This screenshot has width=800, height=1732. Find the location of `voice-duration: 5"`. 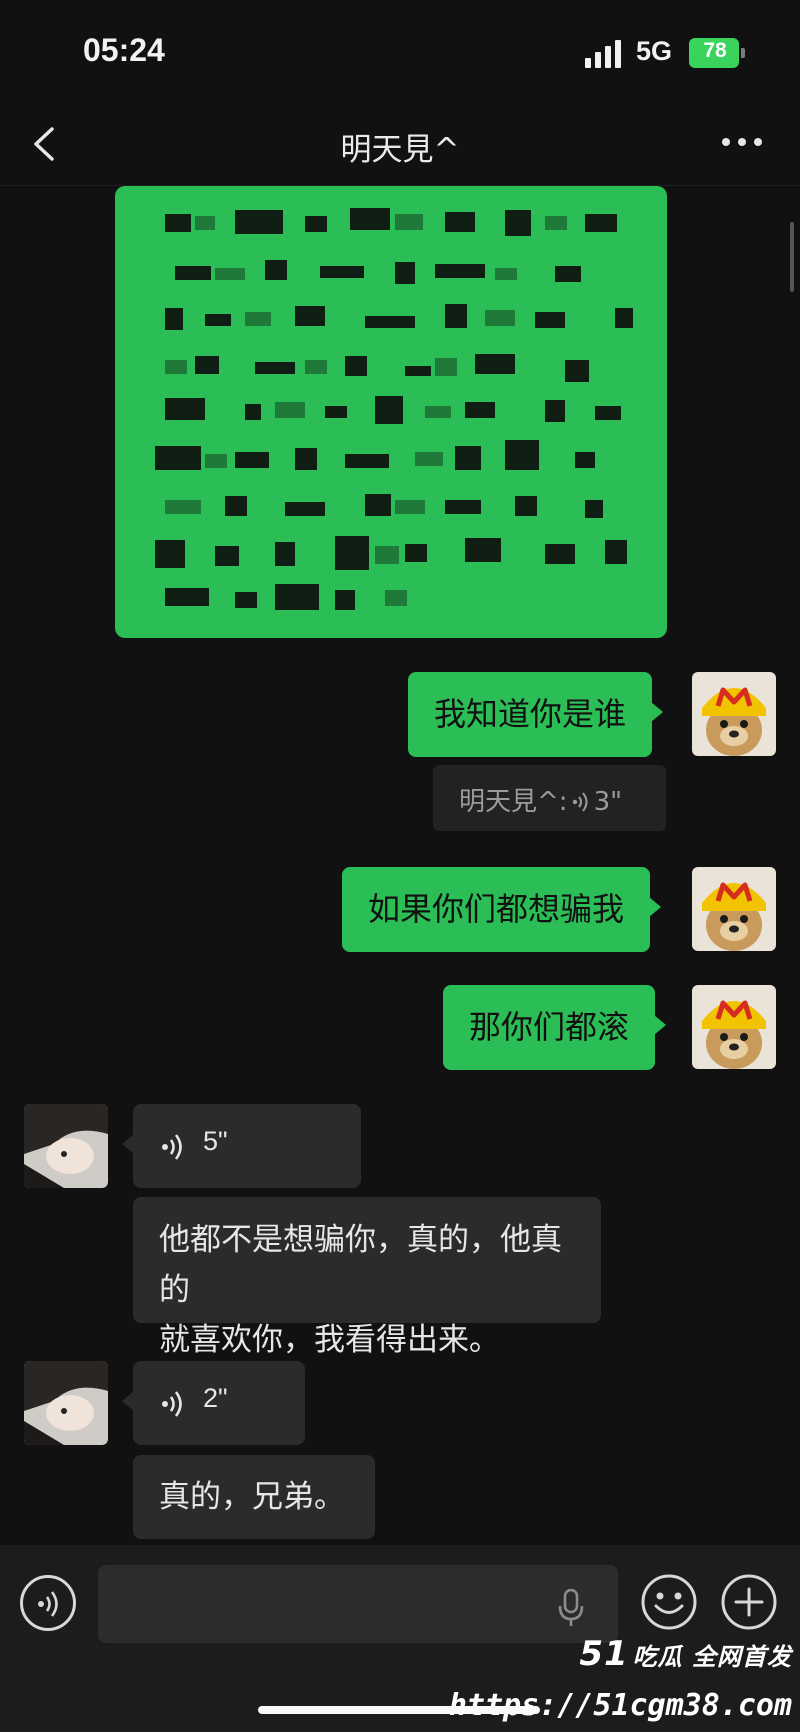

voice-duration: 5" is located at coordinates (215, 1141).